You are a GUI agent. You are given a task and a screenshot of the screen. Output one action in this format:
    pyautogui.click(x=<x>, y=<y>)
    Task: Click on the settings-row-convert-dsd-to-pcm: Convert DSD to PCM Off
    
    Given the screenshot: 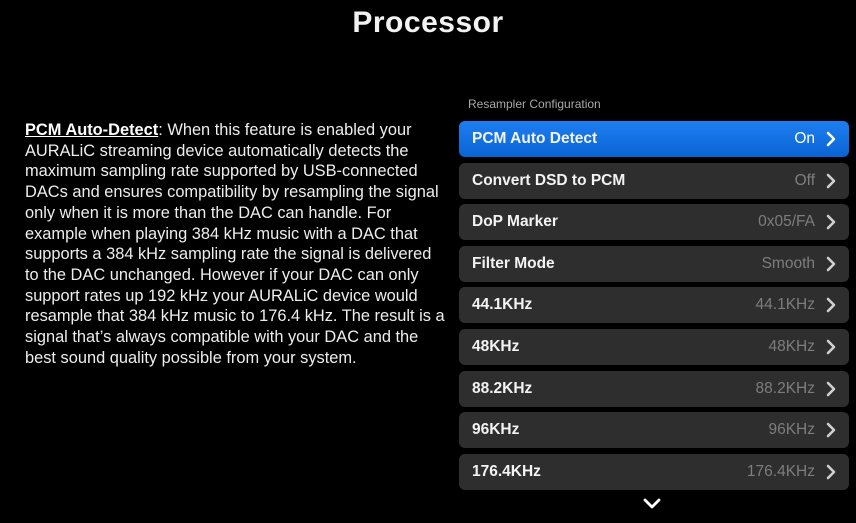 What is the action you would take?
    pyautogui.click(x=654, y=180)
    